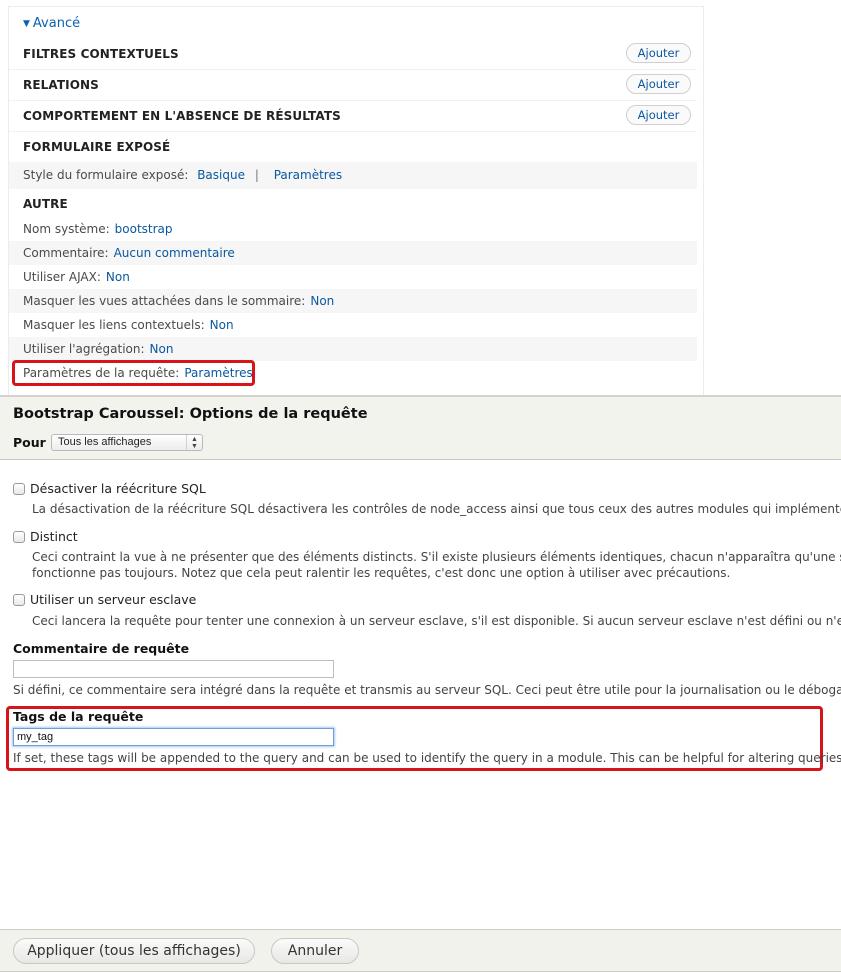 The image size is (841, 972). I want to click on add-no-results-button: Ajouter, so click(658, 115).